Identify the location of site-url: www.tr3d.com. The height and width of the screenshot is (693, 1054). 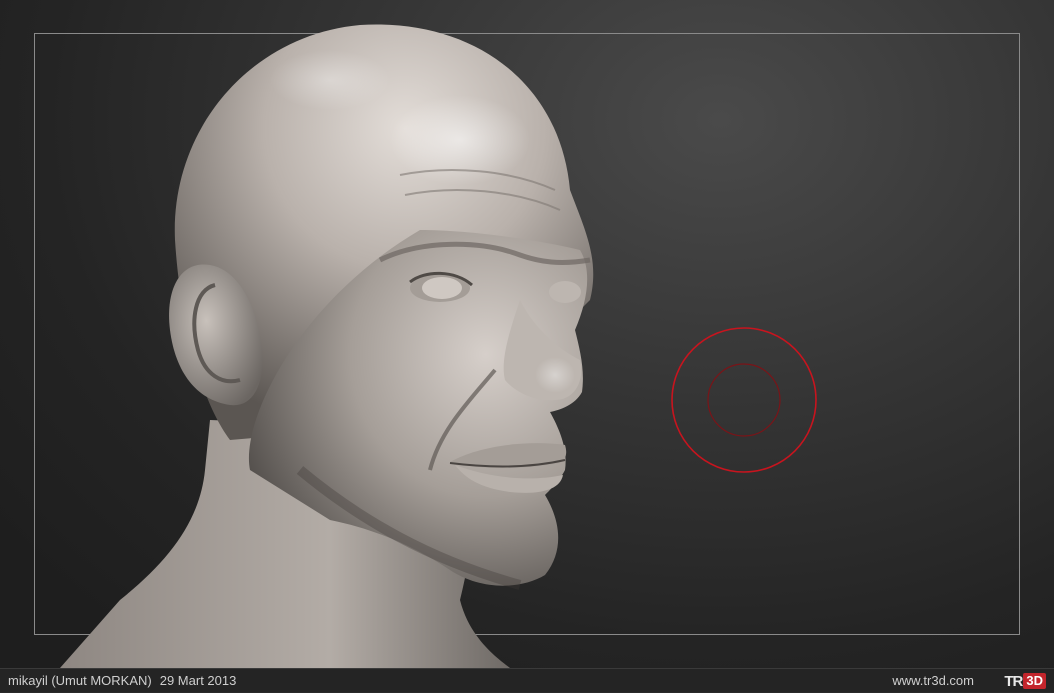
(933, 680).